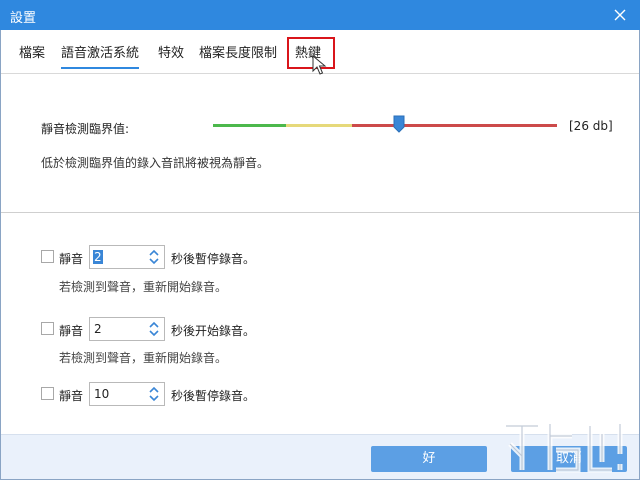  What do you see at coordinates (100, 55) in the screenshot?
I see `tab-voice-activation: 語音激活系統` at bounding box center [100, 55].